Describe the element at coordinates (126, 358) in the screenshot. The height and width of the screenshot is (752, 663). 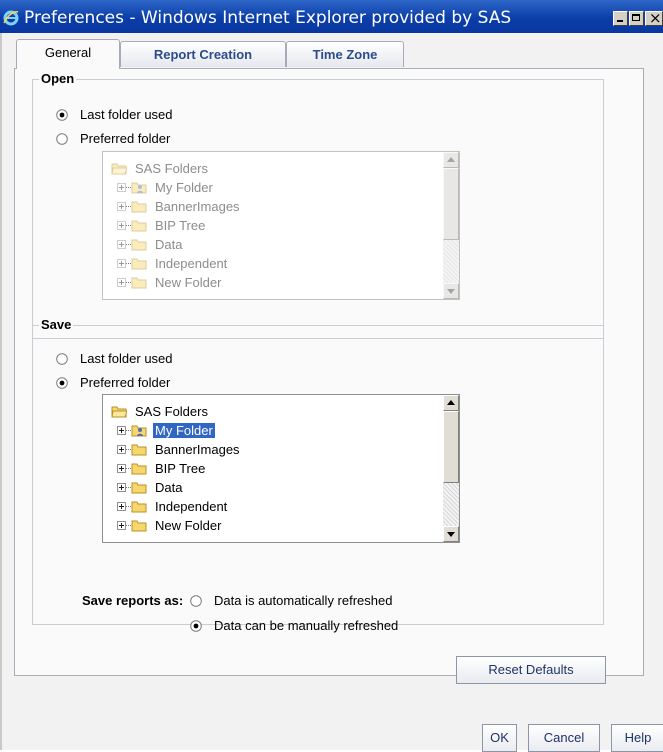
I see `save-last-folder-label: Last folder used` at that location.